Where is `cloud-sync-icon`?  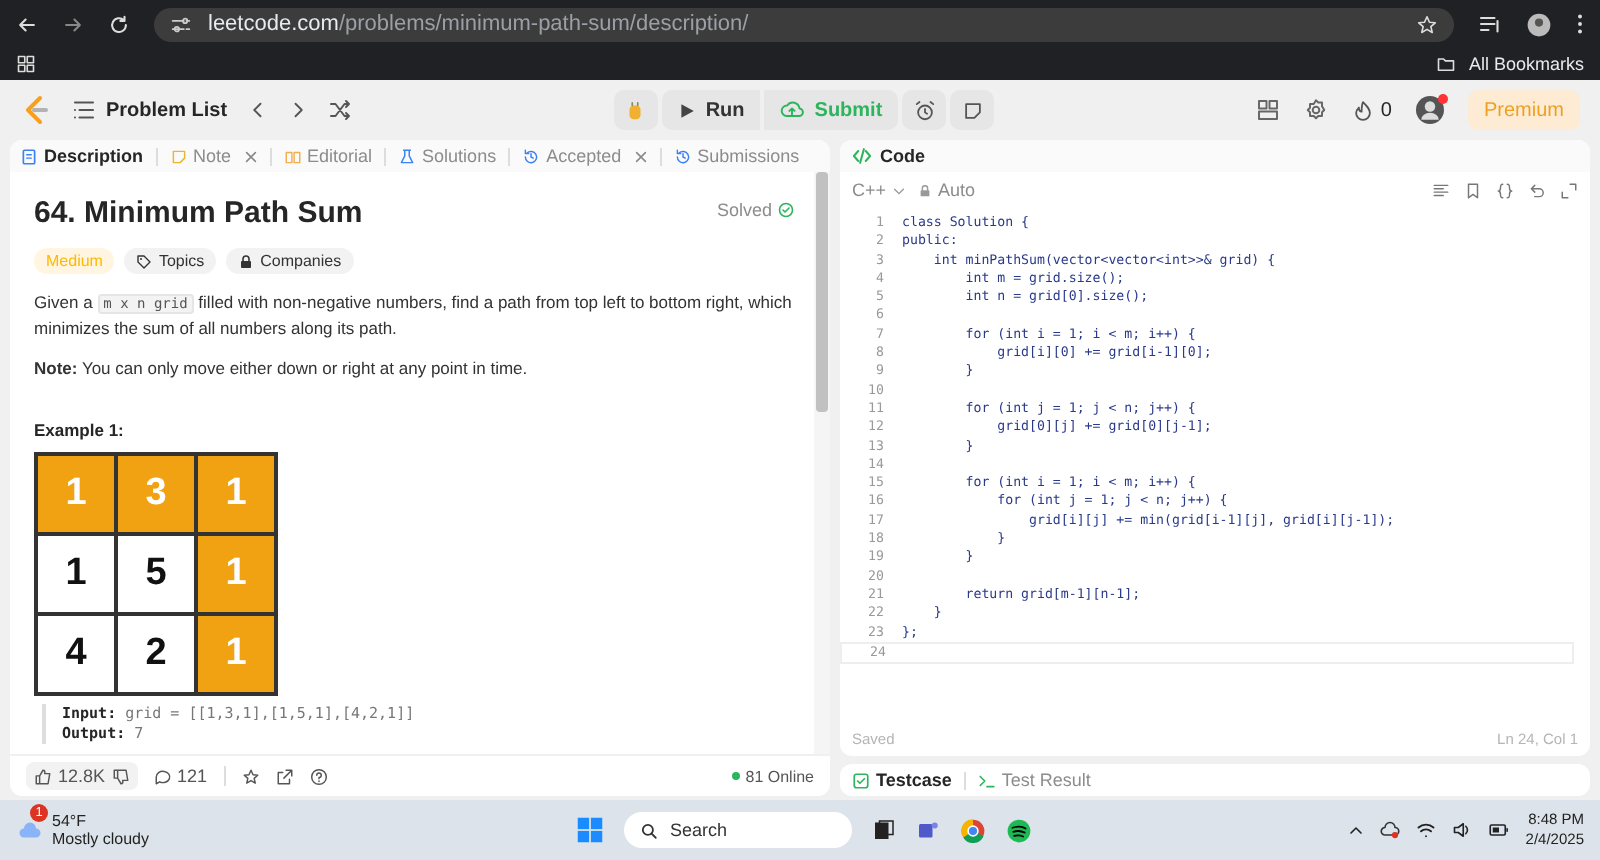 cloud-sync-icon is located at coordinates (1389, 830).